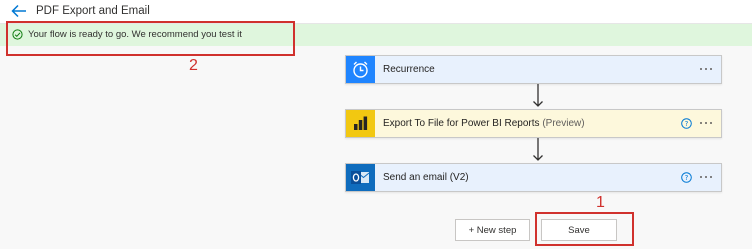 This screenshot has height=249, width=752. Describe the element at coordinates (193, 65) in the screenshot. I see `annotation-number-banner: 2` at that location.